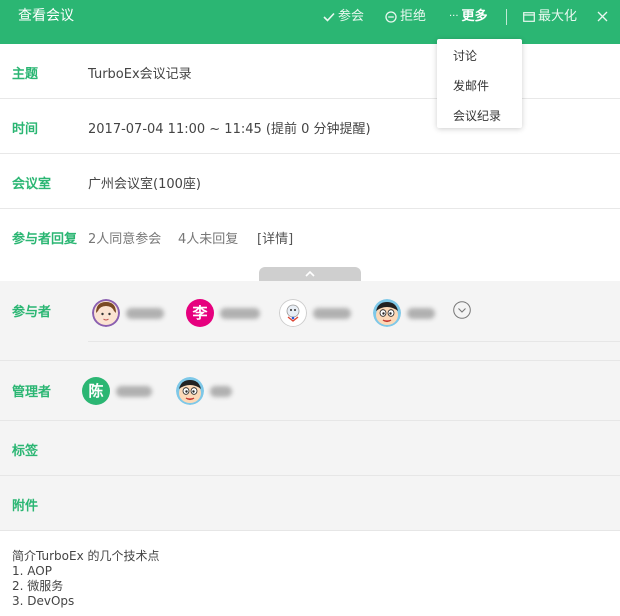 This screenshot has height=616, width=620. Describe the element at coordinates (529, 16) in the screenshot. I see `window-icon` at that location.